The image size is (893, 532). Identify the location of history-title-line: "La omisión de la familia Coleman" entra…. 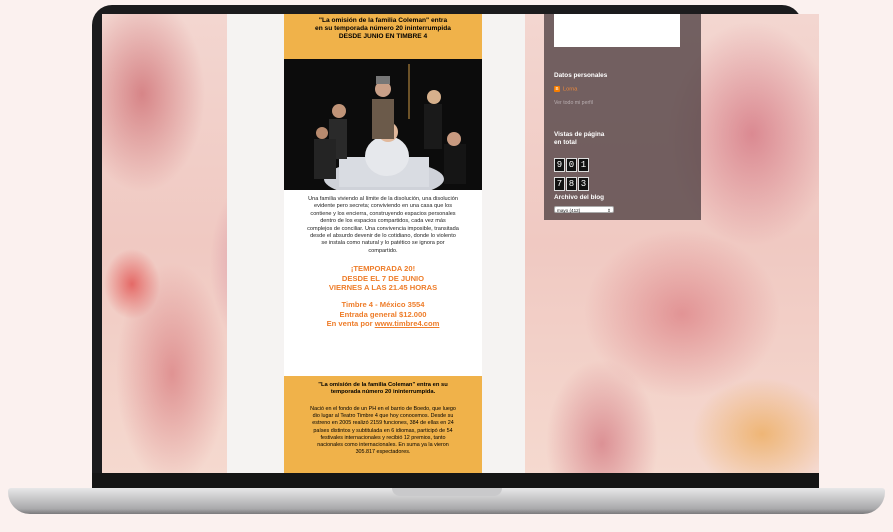
(383, 385).